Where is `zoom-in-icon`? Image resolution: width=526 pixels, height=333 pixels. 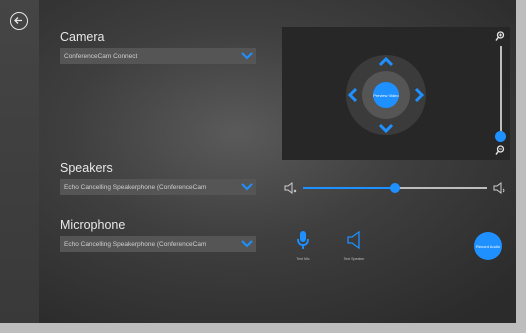
zoom-in-icon is located at coordinates (500, 36).